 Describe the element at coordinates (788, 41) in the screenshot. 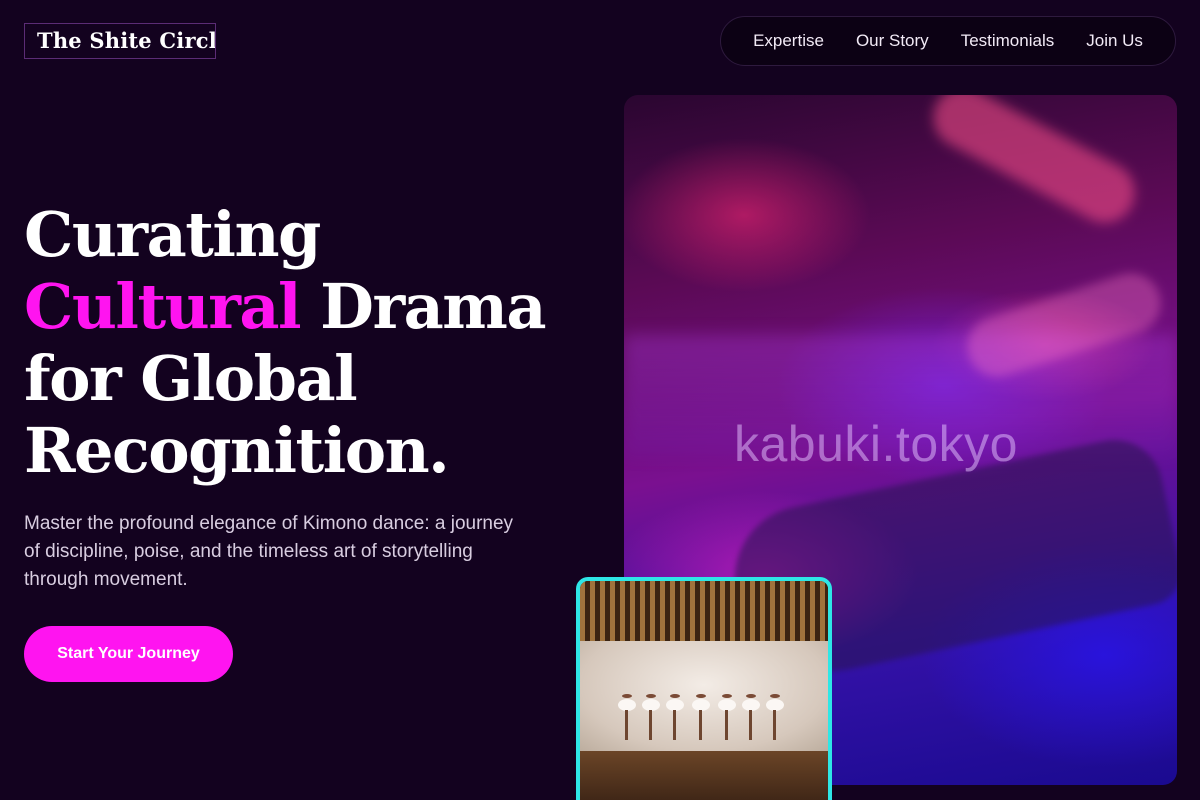

I see `nav-item-expertise: Expertise` at that location.